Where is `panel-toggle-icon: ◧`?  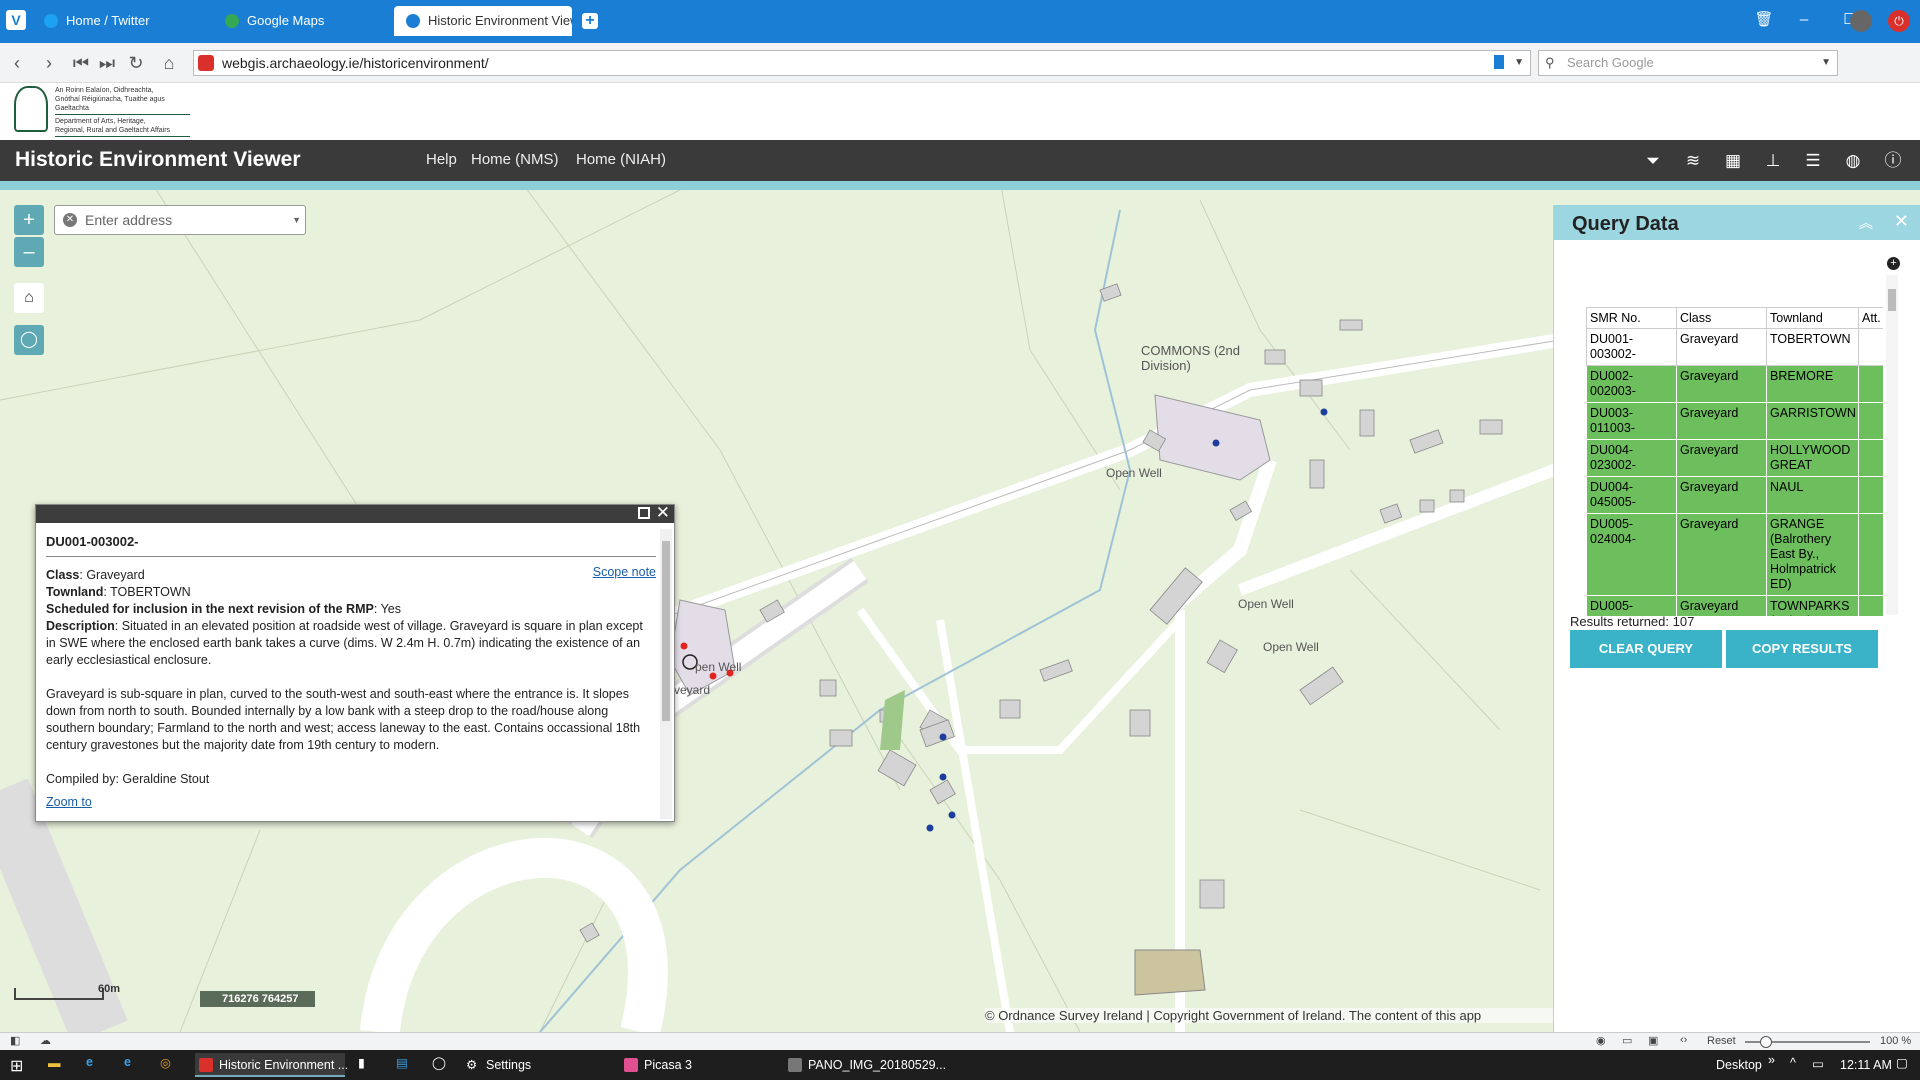
panel-toggle-icon: ◧ is located at coordinates (15, 1040).